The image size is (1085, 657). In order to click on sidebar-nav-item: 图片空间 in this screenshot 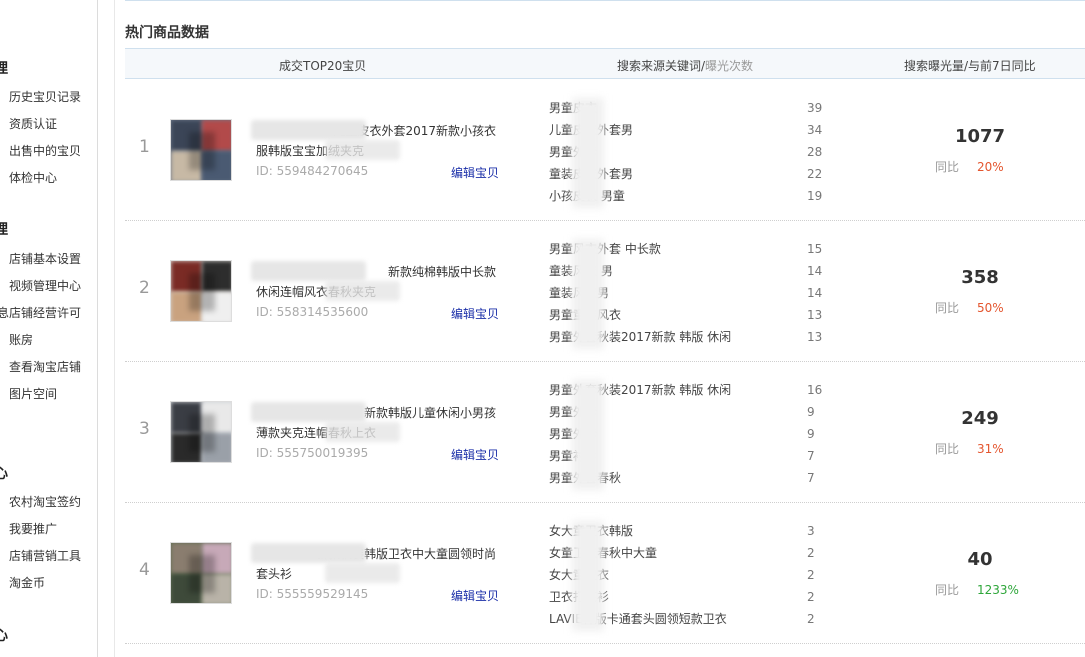, I will do `click(33, 393)`.